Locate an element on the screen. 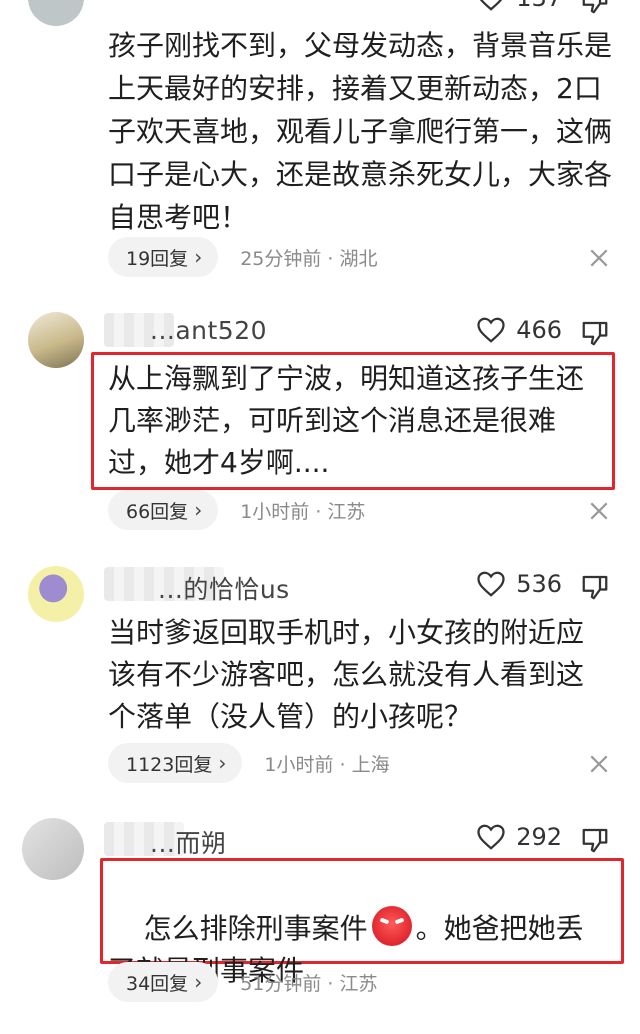 Image resolution: width=640 pixels, height=1034 pixels. like-count: 292 is located at coordinates (539, 837).